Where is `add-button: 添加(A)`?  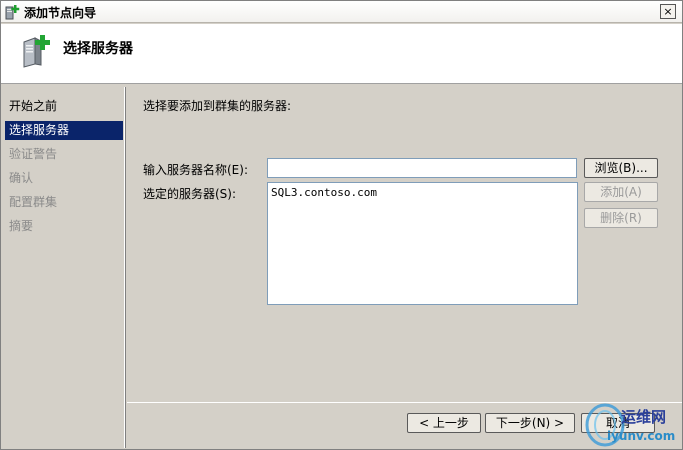 add-button: 添加(A) is located at coordinates (621, 192).